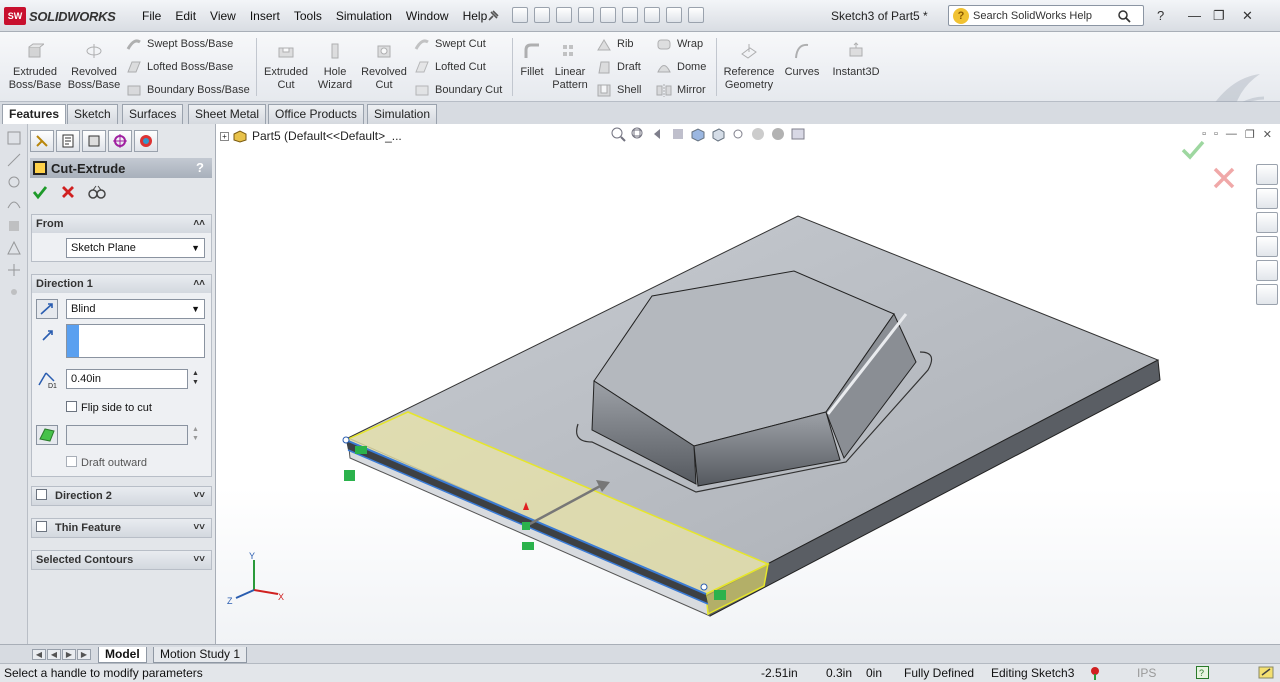  I want to click on thin-feature-checkbox, so click(41, 526).